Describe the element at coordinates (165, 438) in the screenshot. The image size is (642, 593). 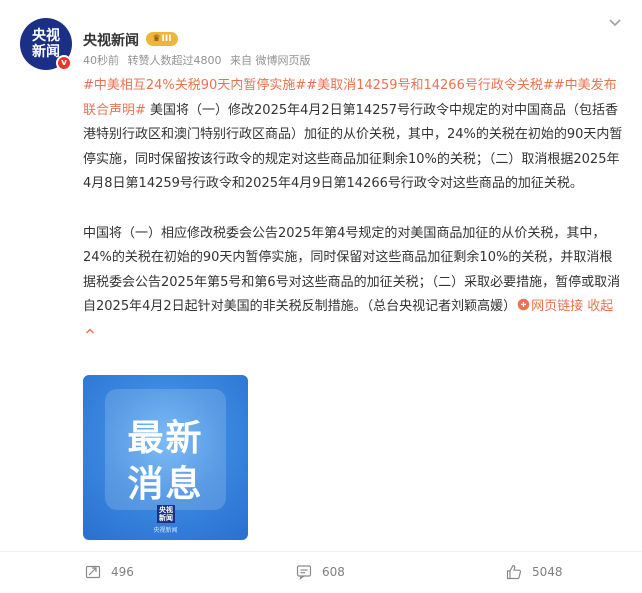
I see `image-text-line1: 最新` at that location.